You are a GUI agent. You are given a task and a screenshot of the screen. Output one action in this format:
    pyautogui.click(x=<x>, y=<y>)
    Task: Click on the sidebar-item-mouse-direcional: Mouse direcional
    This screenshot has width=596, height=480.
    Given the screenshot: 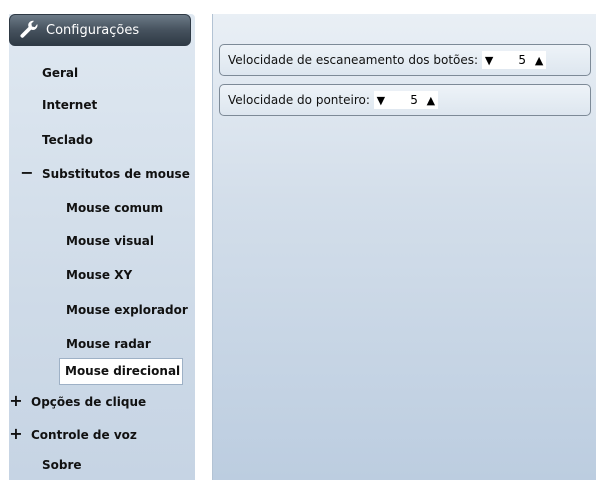 What is the action you would take?
    pyautogui.click(x=121, y=371)
    